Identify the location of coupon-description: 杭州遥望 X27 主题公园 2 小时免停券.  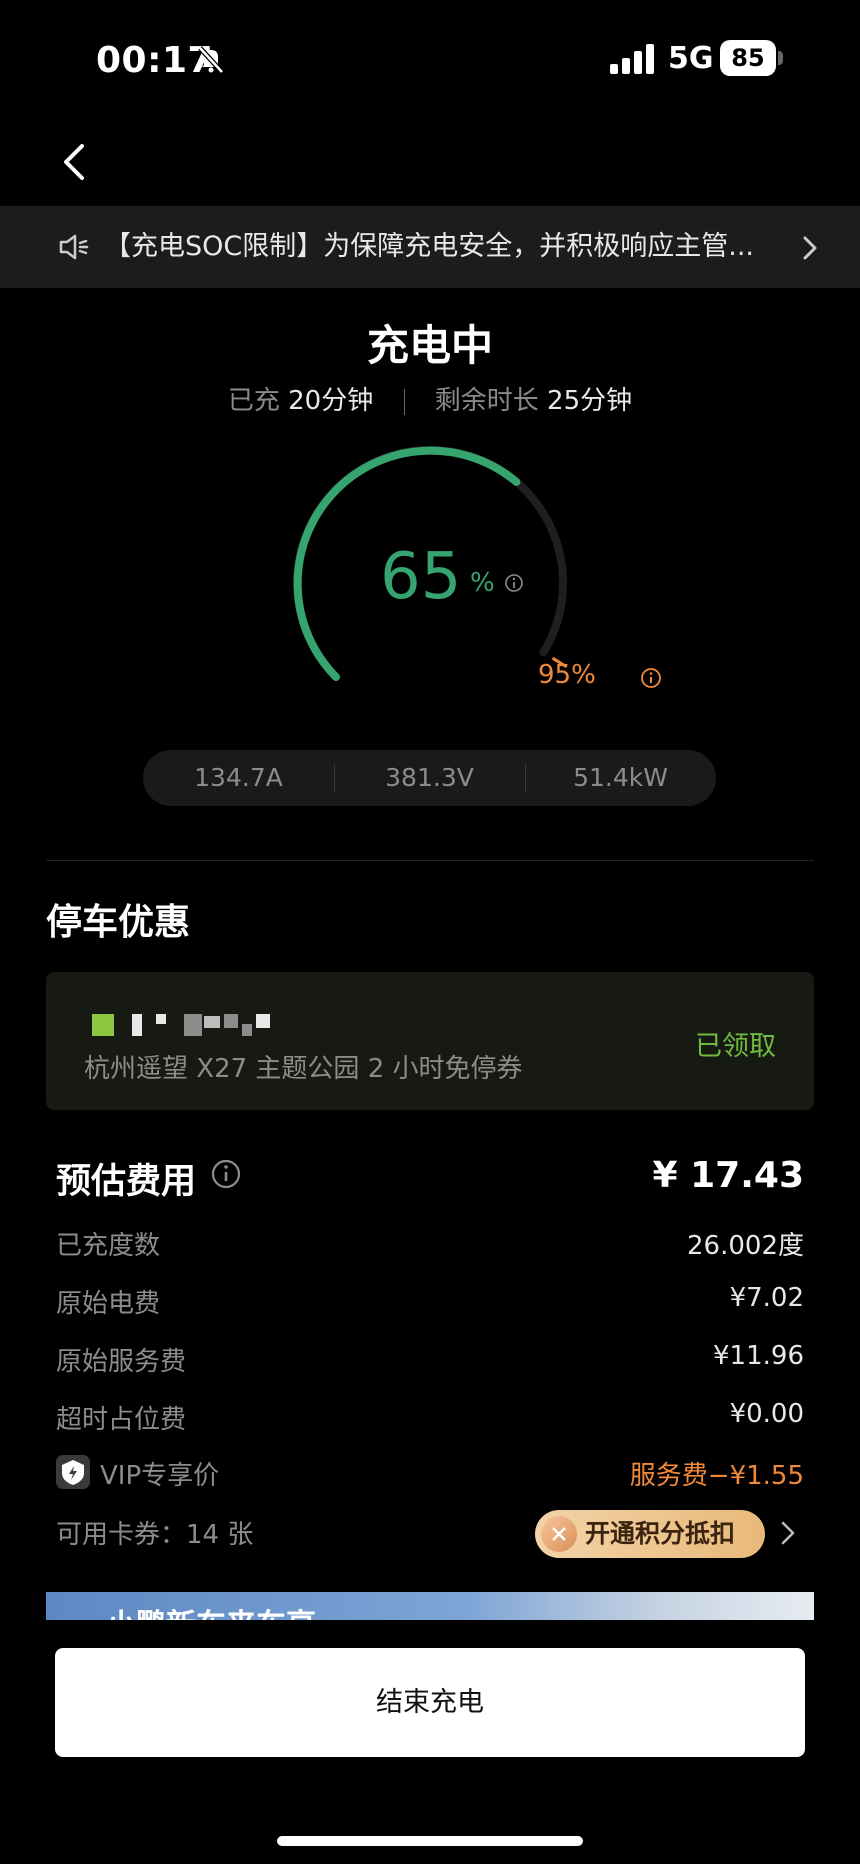
(303, 1069).